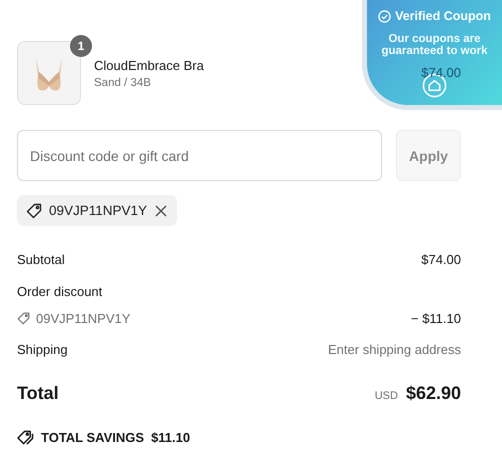 The height and width of the screenshot is (476, 502). Describe the element at coordinates (199, 155) in the screenshot. I see `discount-code-field: Discount code or gift card` at that location.